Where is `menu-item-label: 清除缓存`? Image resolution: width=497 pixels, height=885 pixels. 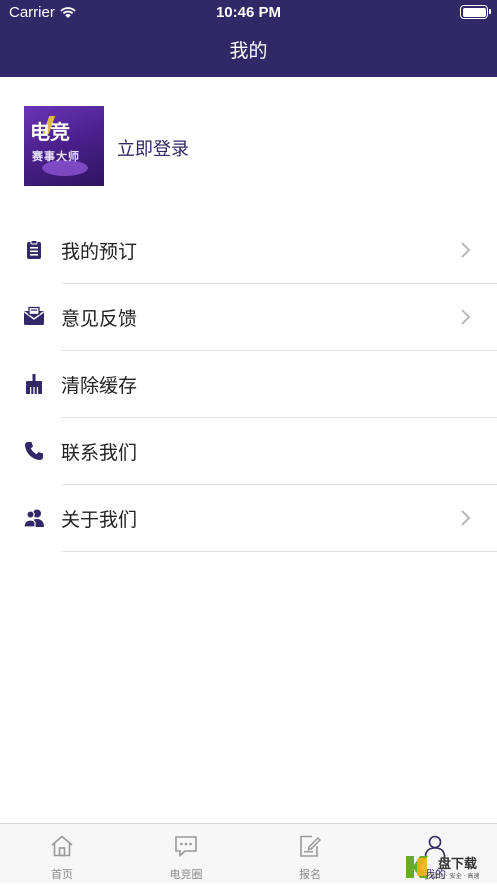 menu-item-label: 清除缓存 is located at coordinates (99, 386).